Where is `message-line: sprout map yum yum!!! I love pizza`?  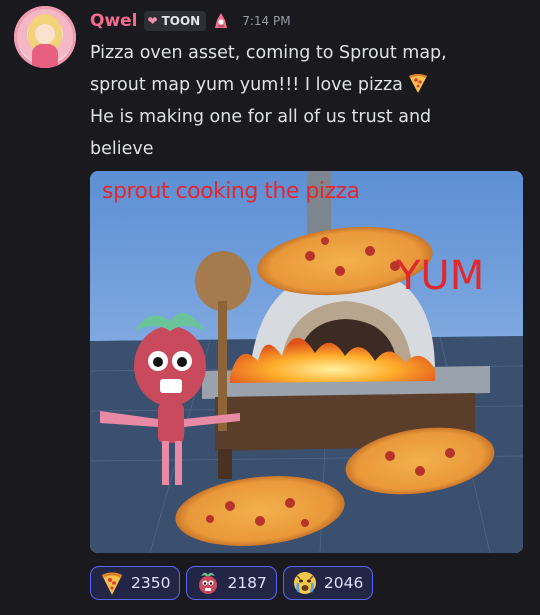
message-line: sprout map yum yum!!! I love pizza is located at coordinates (310, 85).